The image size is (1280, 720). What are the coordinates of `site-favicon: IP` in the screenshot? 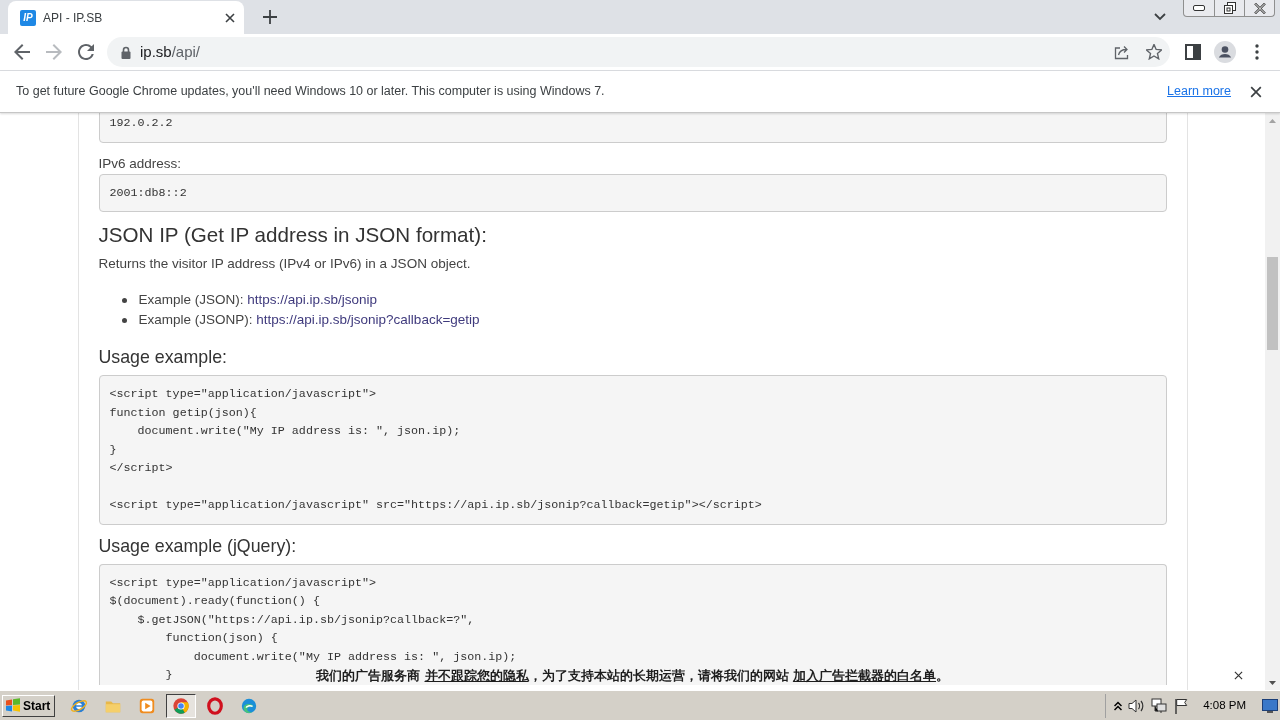 It's located at (28, 17).